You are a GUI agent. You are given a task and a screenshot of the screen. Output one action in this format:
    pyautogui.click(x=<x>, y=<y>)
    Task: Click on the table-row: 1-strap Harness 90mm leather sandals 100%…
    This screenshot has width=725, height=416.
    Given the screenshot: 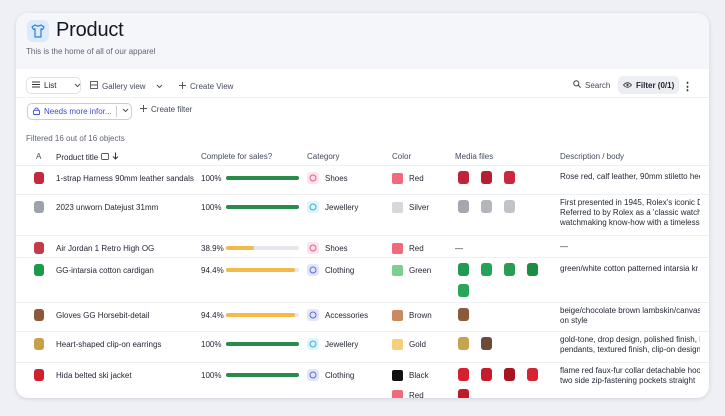 What is the action you would take?
    pyautogui.click(x=362, y=180)
    